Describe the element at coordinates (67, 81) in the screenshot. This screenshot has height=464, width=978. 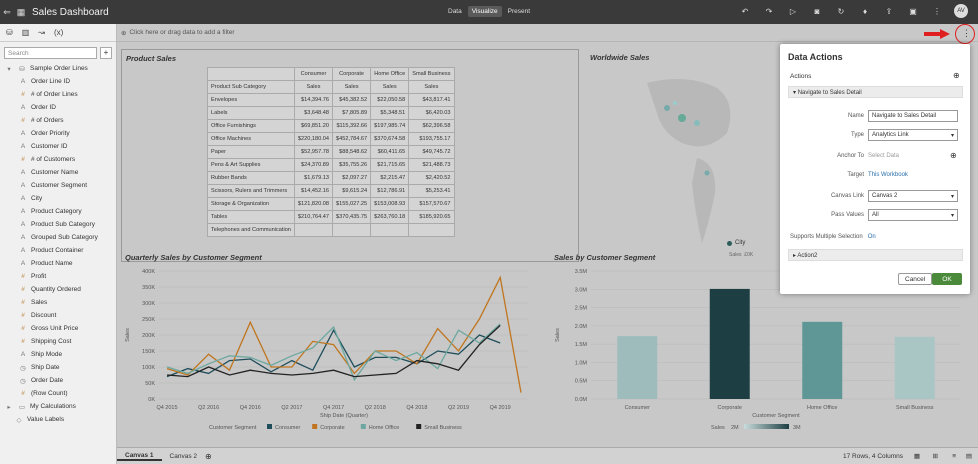
I see `tree-item: A Order Line ID` at that location.